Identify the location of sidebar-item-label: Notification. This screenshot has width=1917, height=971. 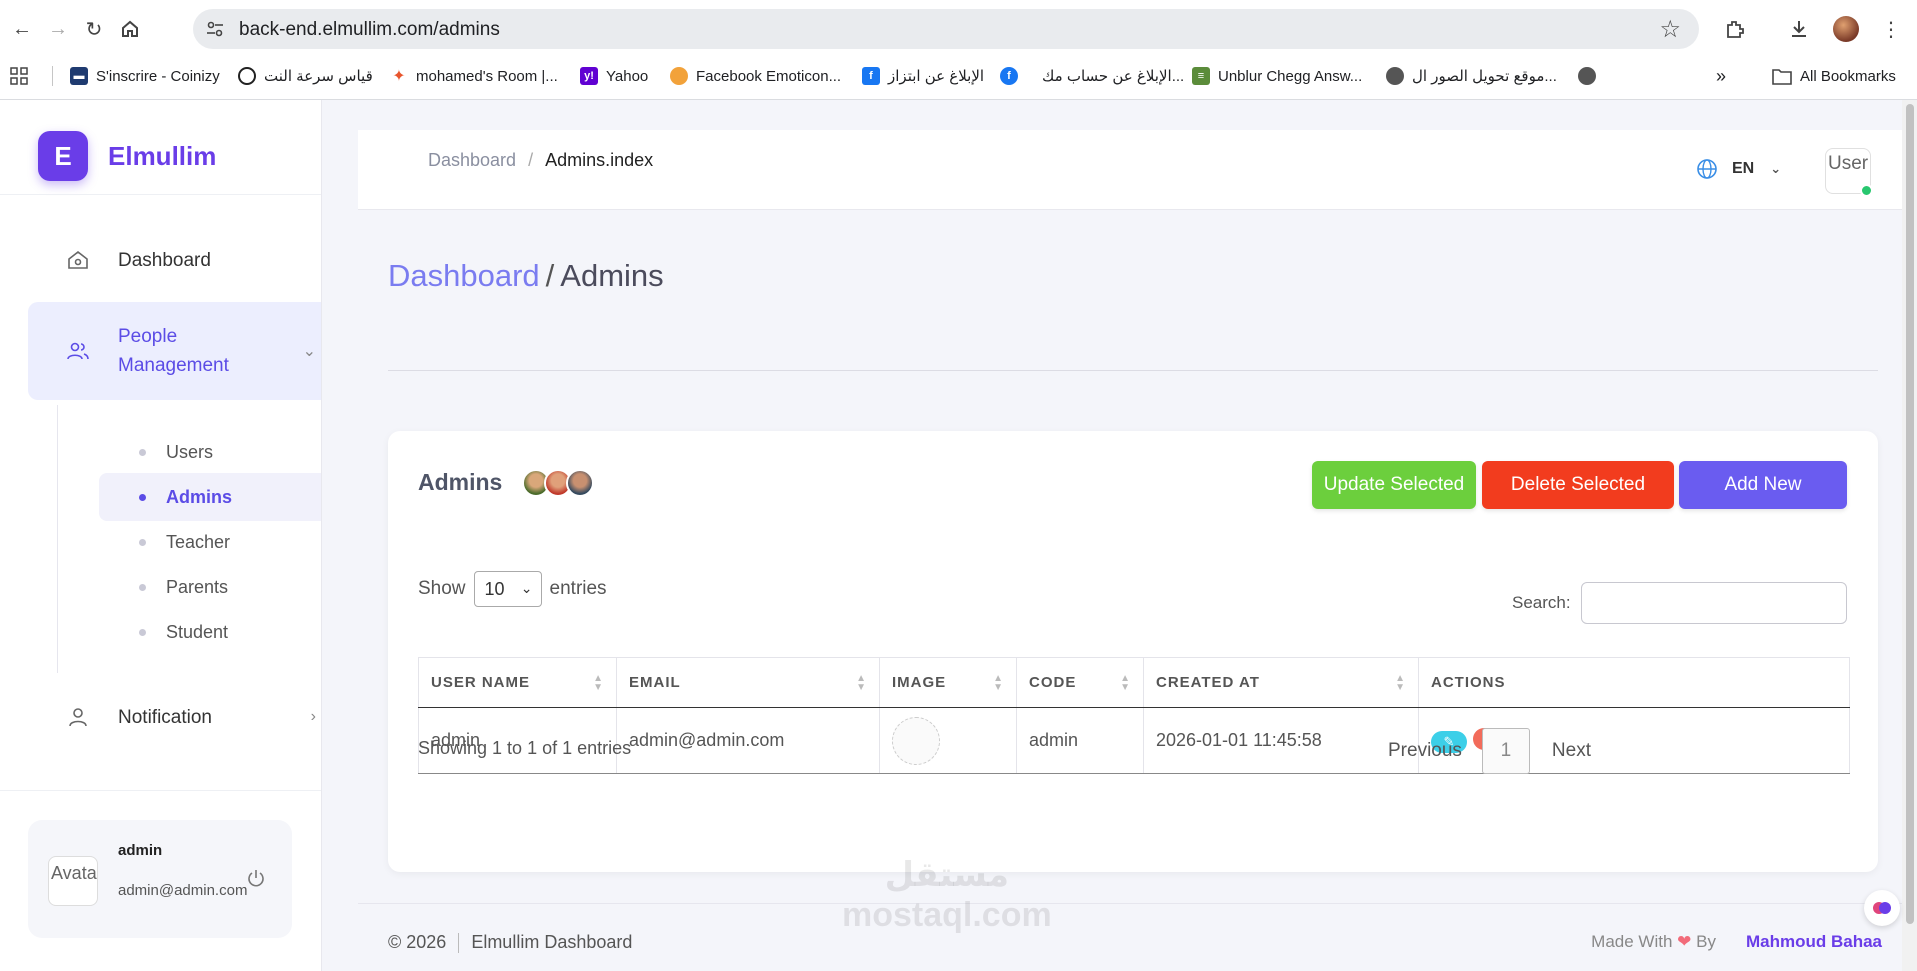
(165, 717).